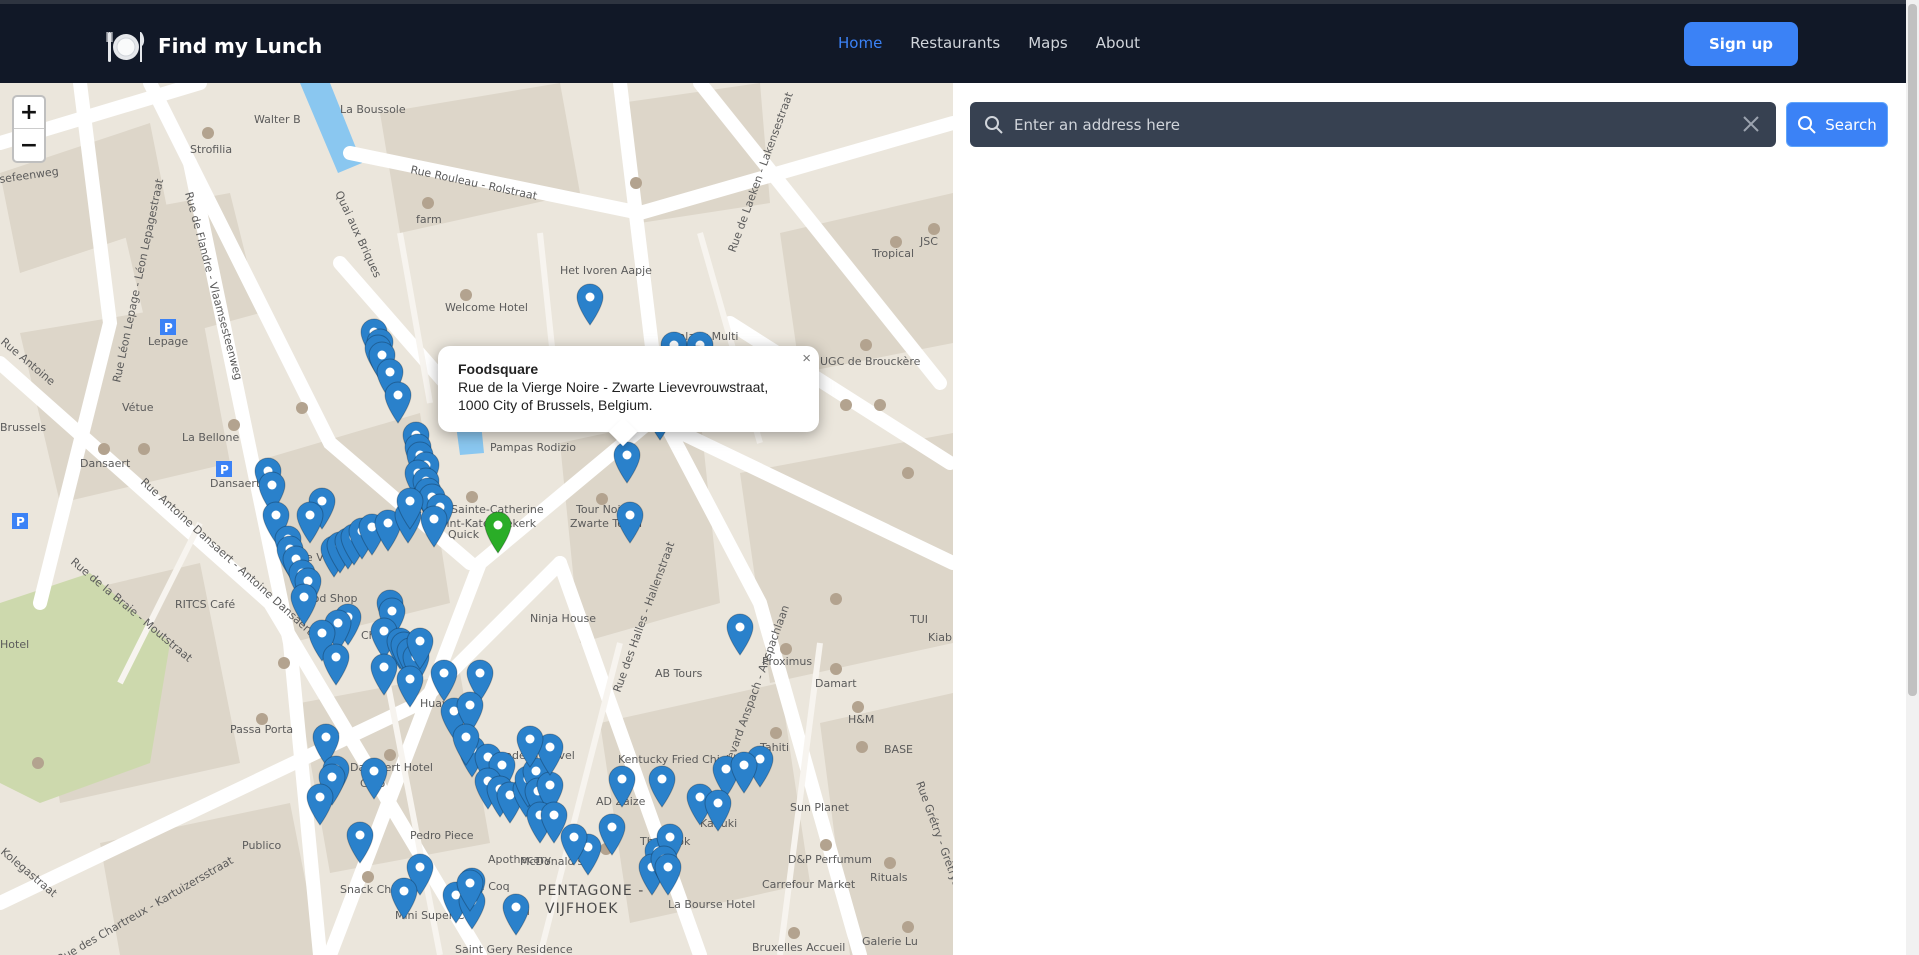 The height and width of the screenshot is (955, 1919). I want to click on current-location-marker, so click(498, 532).